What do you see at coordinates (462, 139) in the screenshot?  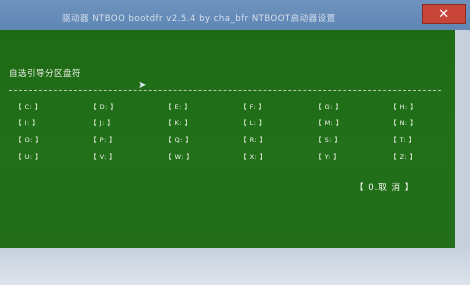 I see `window-frame-right` at bounding box center [462, 139].